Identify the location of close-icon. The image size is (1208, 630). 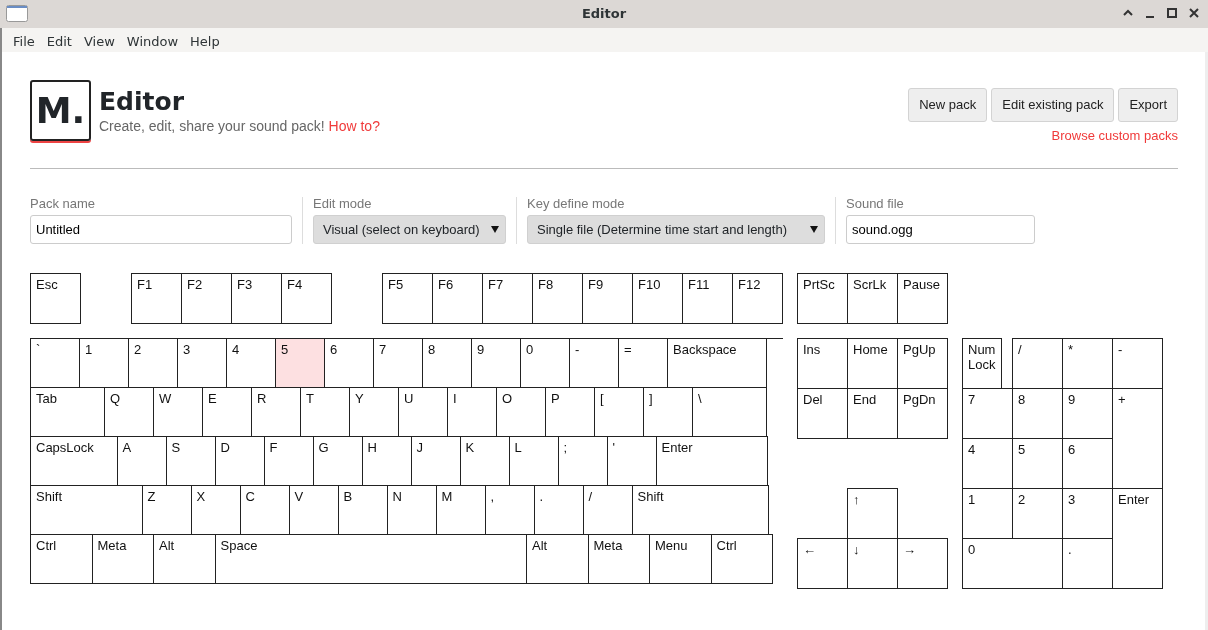
(1194, 13).